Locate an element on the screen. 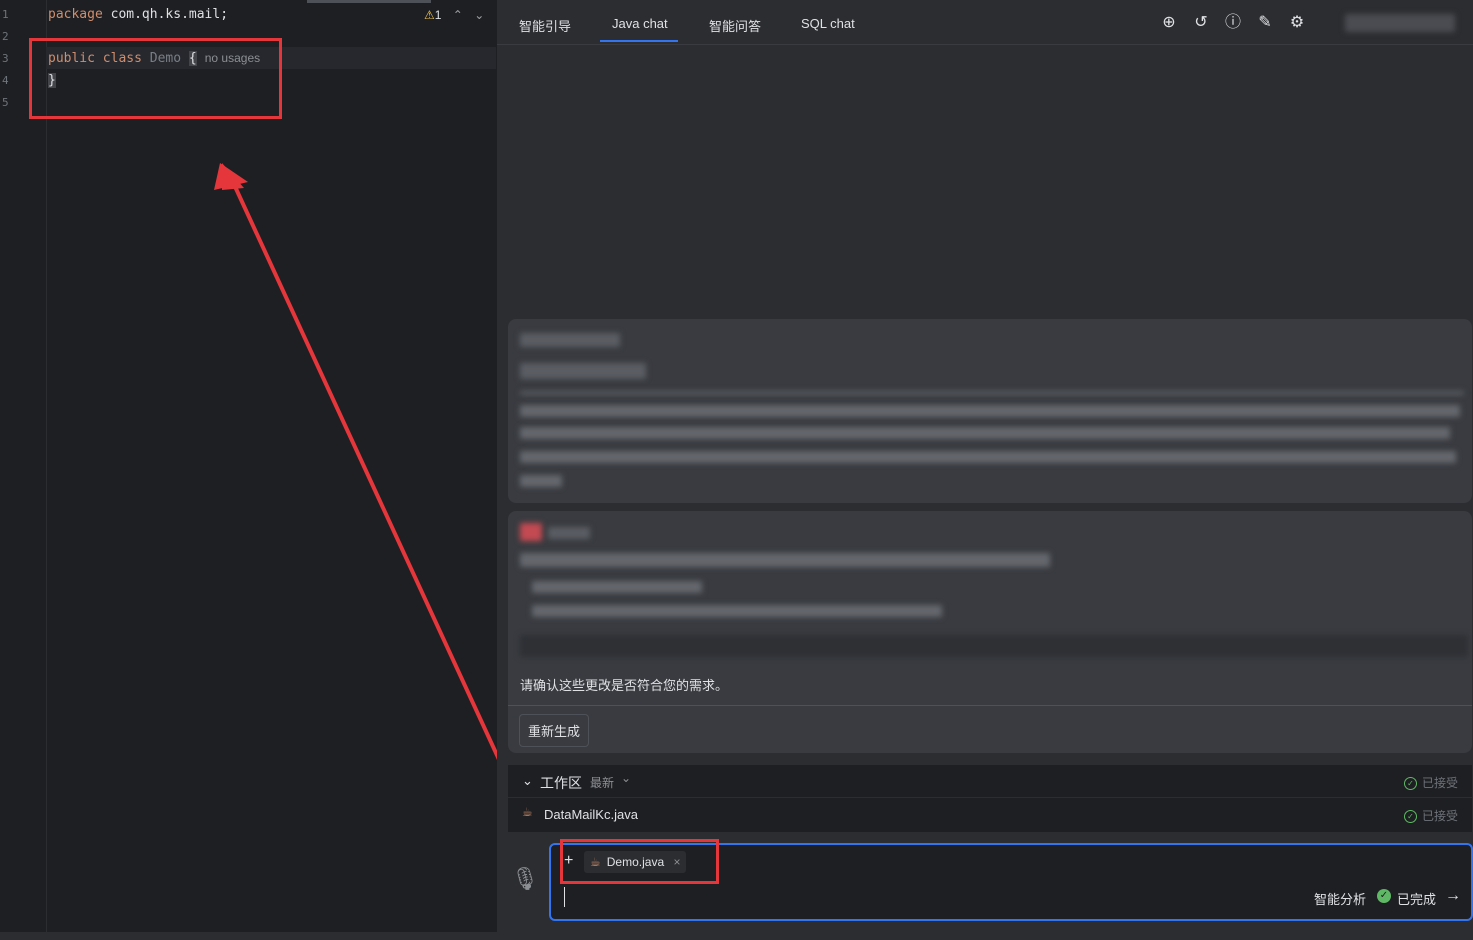 The height and width of the screenshot is (940, 1473). mode-label: 智能分析 is located at coordinates (1340, 898).